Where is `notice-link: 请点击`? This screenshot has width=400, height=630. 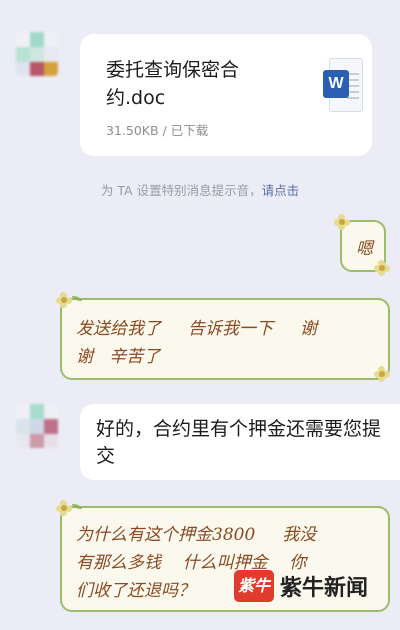
notice-link: 请点击 is located at coordinates (281, 190).